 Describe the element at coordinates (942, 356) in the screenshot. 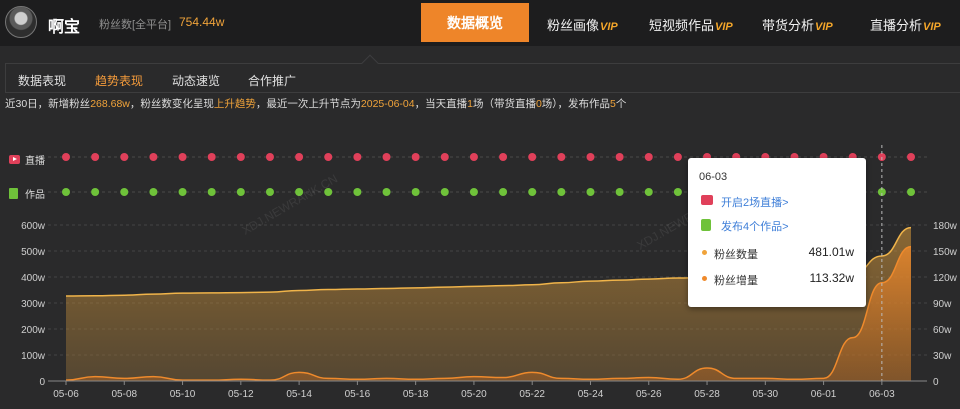

I see `y-right-tick-label: 30w` at that location.